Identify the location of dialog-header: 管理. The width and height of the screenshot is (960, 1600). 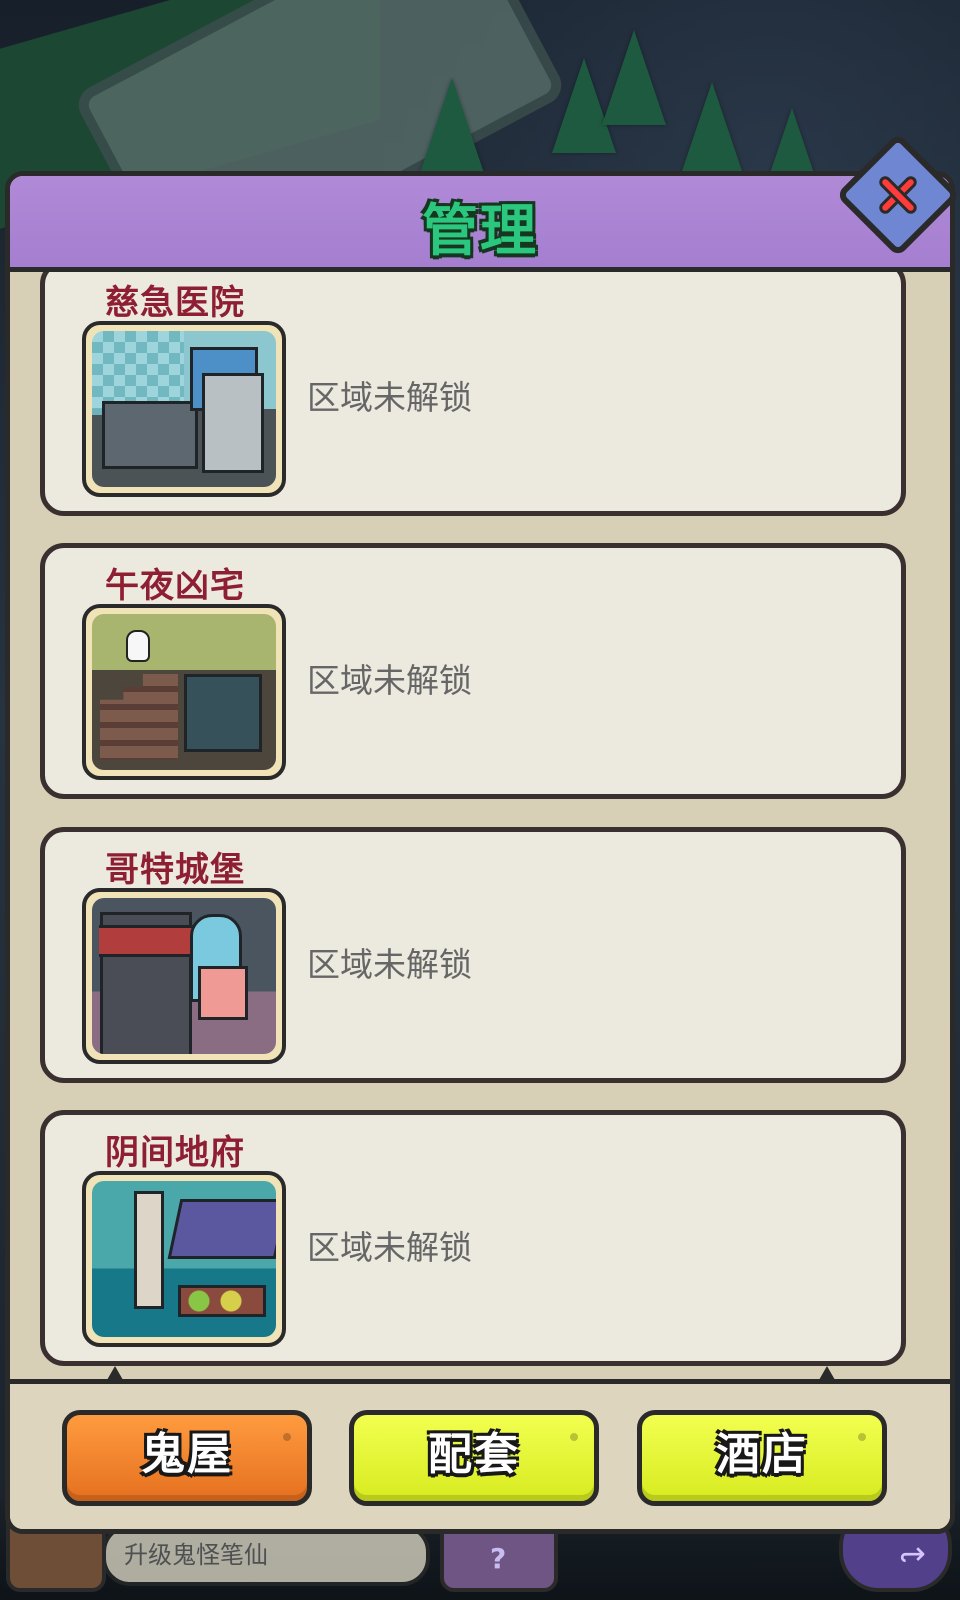
(480, 224).